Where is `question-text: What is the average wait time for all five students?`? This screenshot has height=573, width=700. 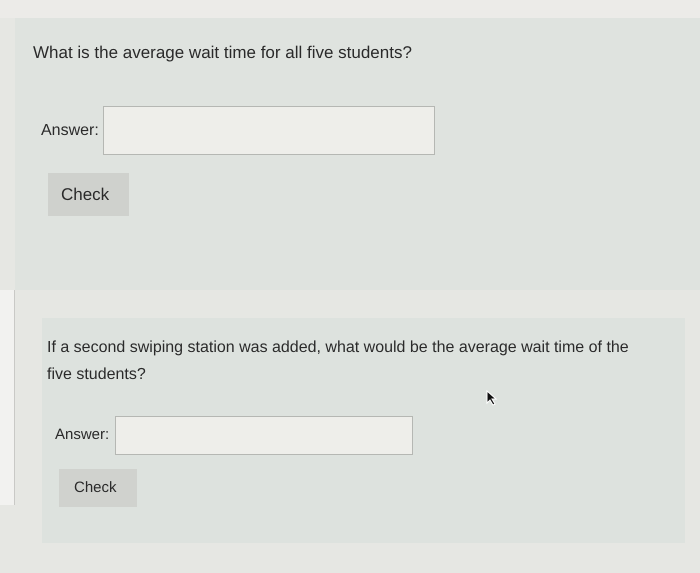
question-text: What is the average wait time for all five students? is located at coordinates (223, 53).